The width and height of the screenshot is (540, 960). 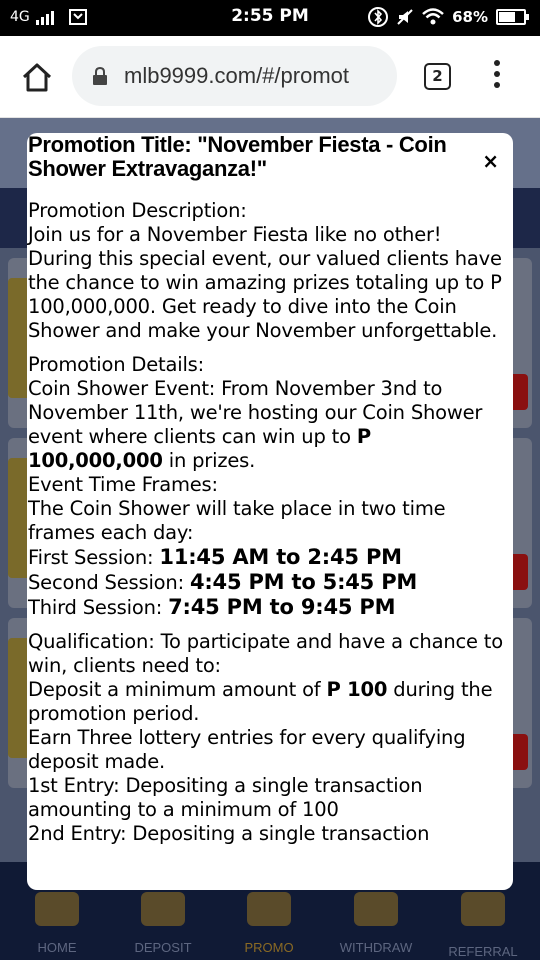 I want to click on details-text-suffix: in prizes., so click(x=209, y=460).